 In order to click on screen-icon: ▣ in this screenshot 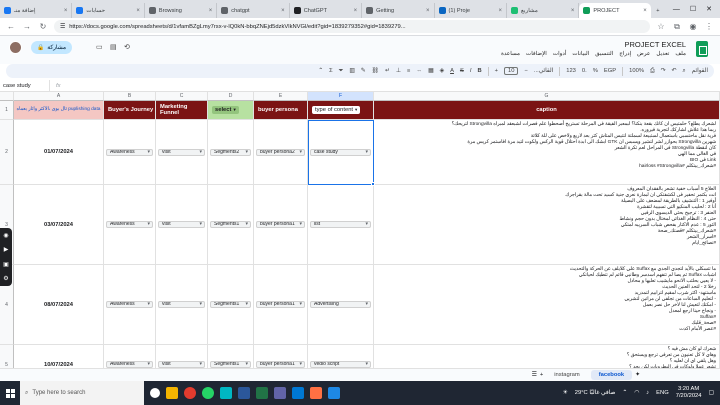, I will do `click(6, 264)`.